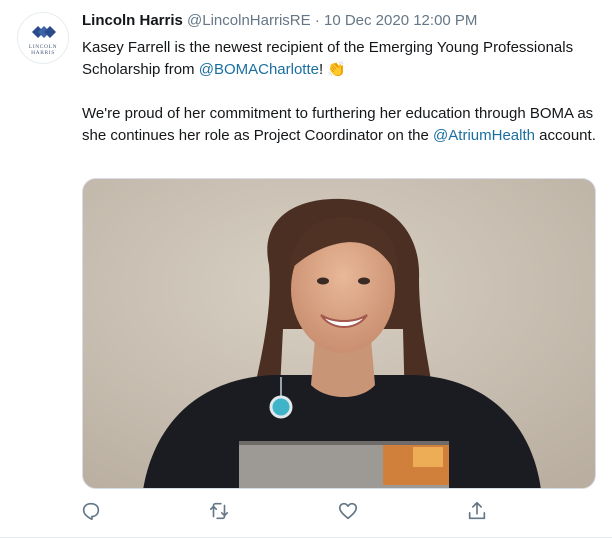 Image resolution: width=612 pixels, height=538 pixels. What do you see at coordinates (337, 69) in the screenshot?
I see `clapping-hands-emoji: 👏` at bounding box center [337, 69].